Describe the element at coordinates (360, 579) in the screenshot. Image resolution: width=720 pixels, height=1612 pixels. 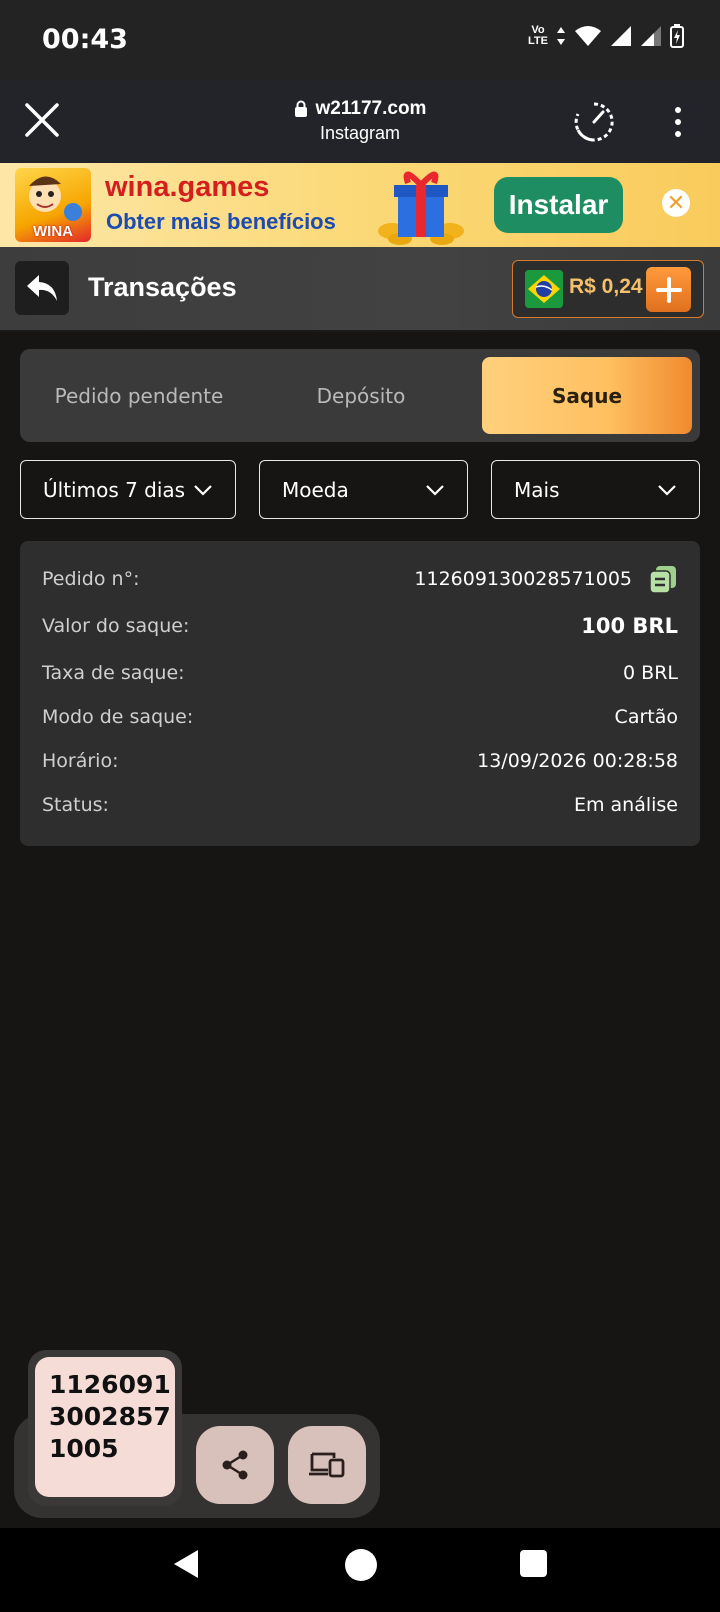
I see `row-order-number: Pedido n°: 112609130028571005` at that location.